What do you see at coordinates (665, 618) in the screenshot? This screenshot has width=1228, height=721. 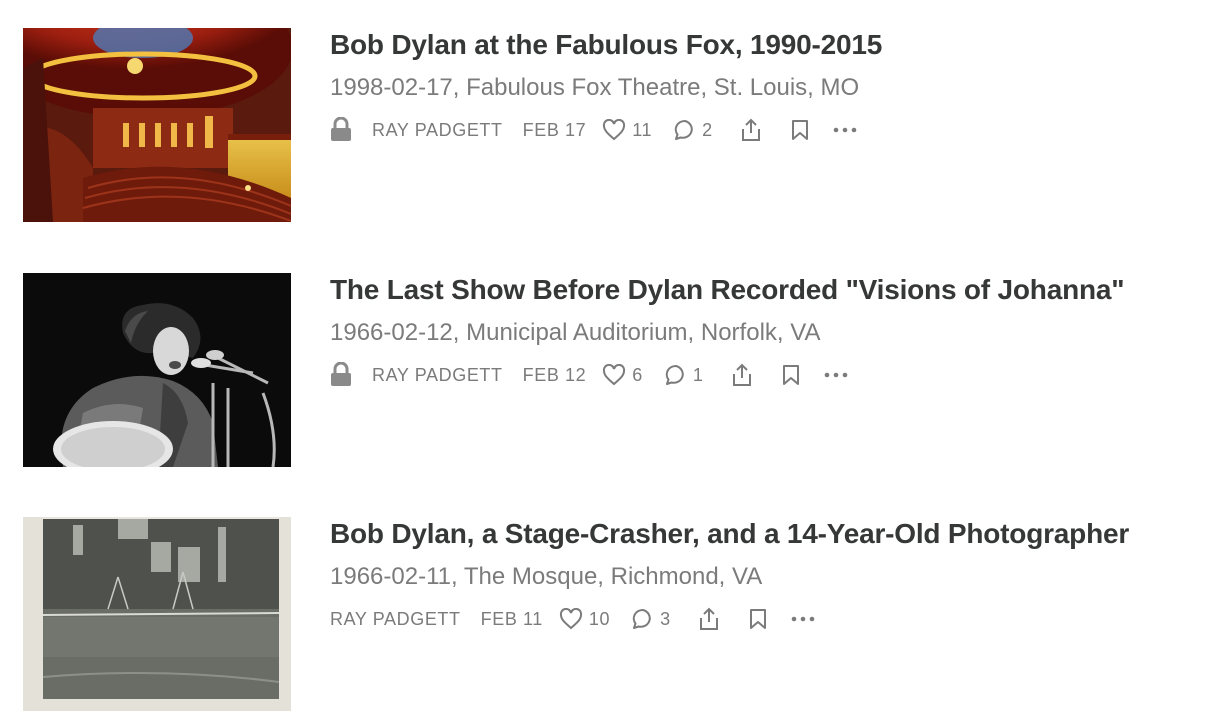 I see `comment-count: 3` at bounding box center [665, 618].